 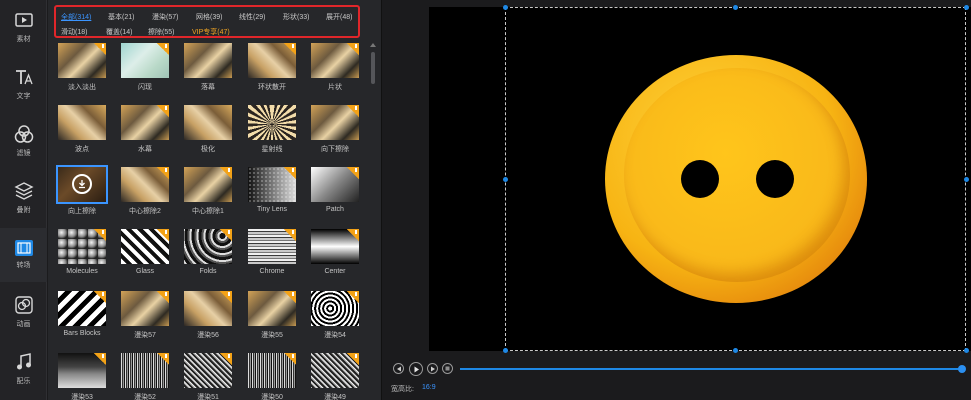 What do you see at coordinates (82, 149) in the screenshot?
I see `transition-label: 波点` at bounding box center [82, 149].